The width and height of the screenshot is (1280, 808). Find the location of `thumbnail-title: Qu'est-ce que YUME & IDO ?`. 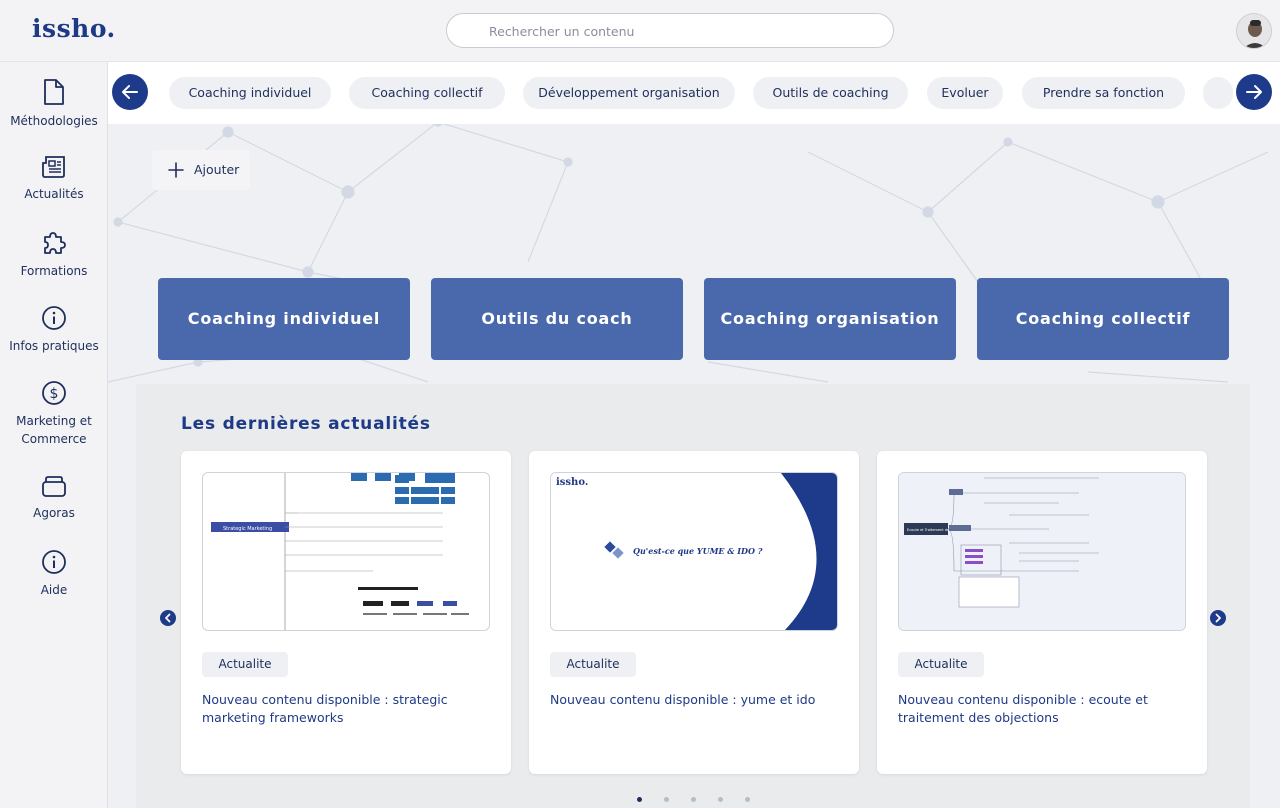

thumbnail-title: Qu'est-ce que YUME & IDO ? is located at coordinates (698, 551).